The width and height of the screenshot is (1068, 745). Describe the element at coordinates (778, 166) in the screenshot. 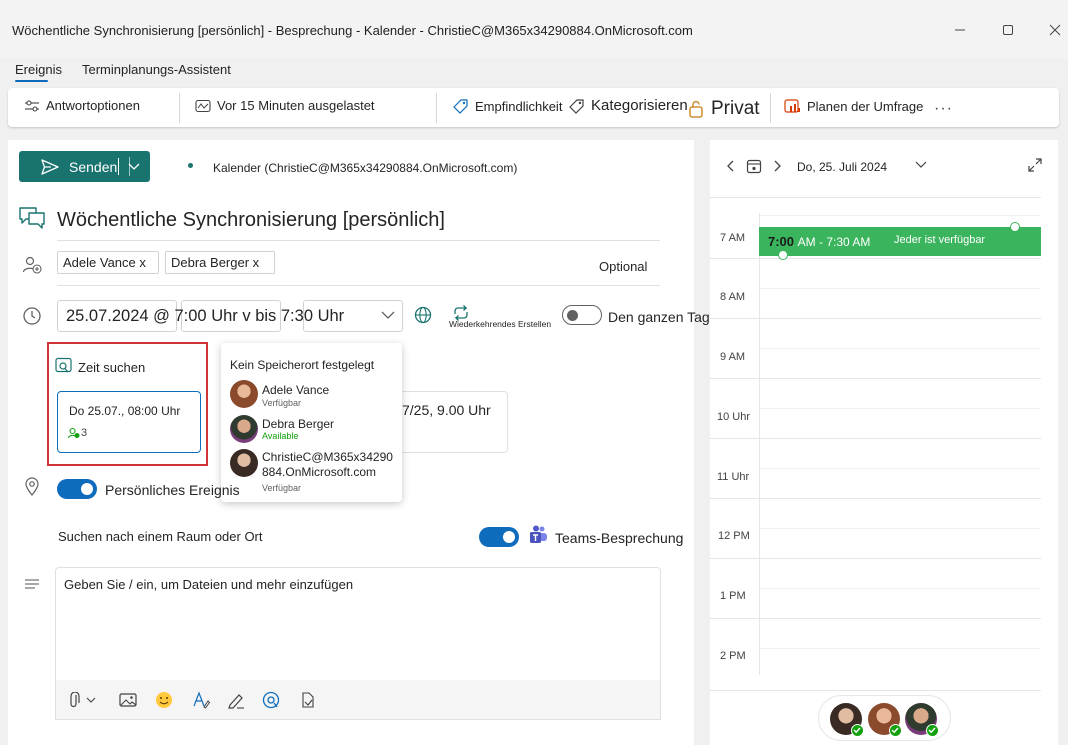

I see `next-day-icon` at that location.